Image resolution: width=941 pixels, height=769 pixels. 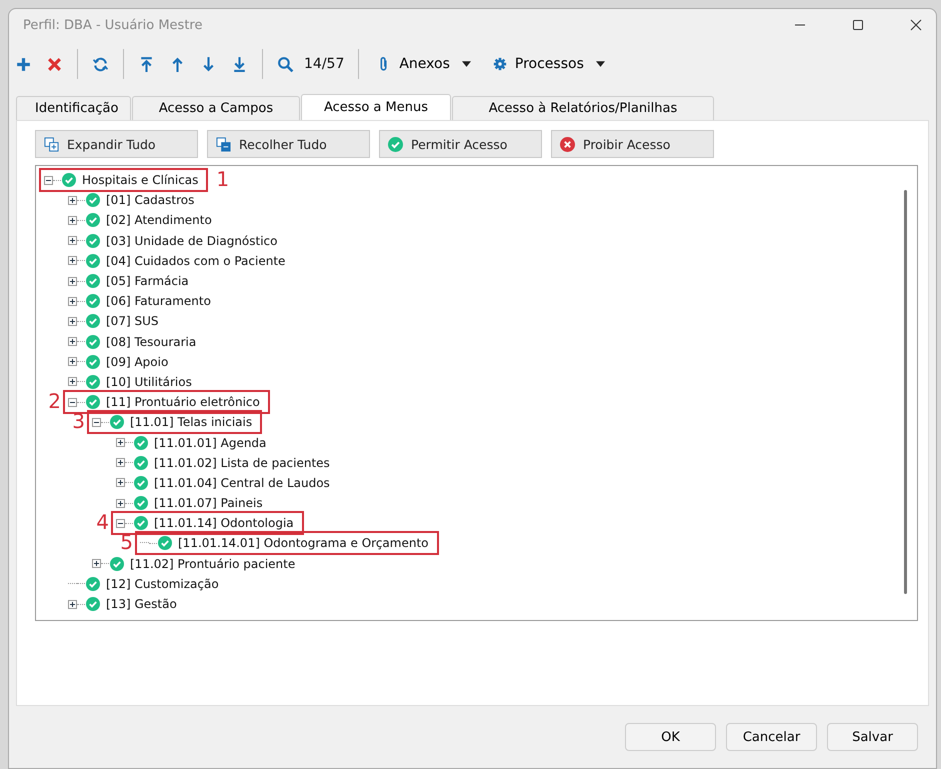 What do you see at coordinates (216, 108) in the screenshot?
I see `tab: Acesso a Campos` at bounding box center [216, 108].